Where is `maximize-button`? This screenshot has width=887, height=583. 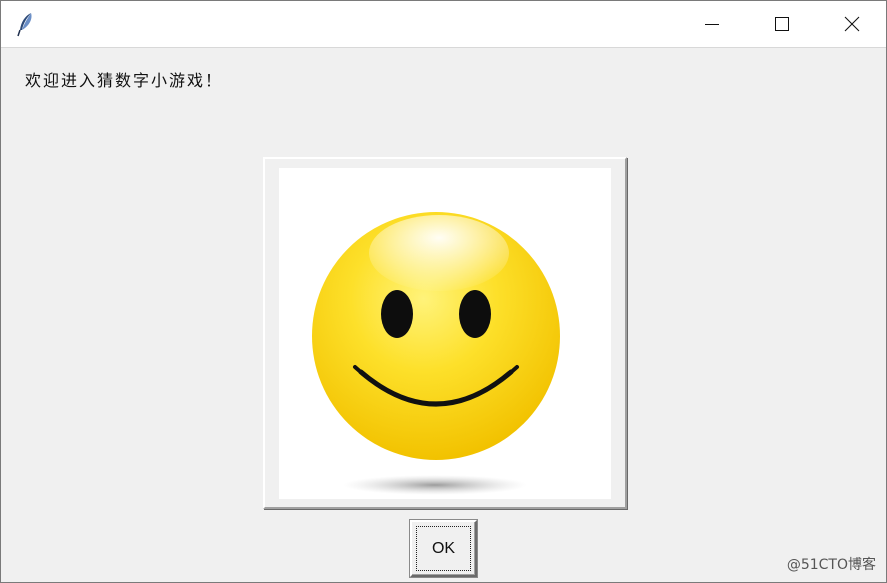
maximize-button is located at coordinates (782, 24).